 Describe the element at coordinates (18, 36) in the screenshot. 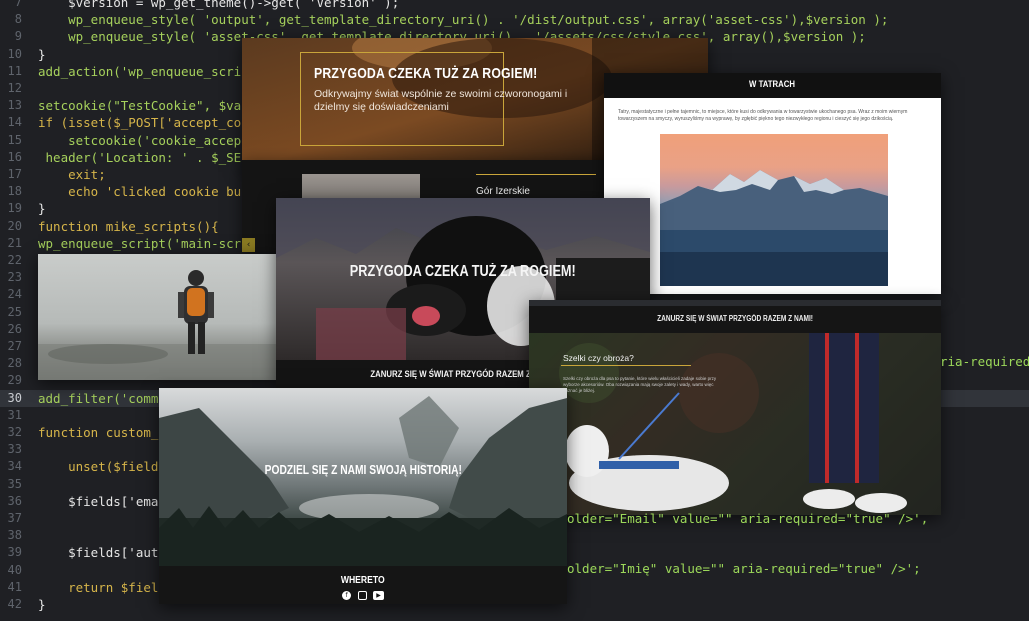

I see `line-number: 9` at that location.